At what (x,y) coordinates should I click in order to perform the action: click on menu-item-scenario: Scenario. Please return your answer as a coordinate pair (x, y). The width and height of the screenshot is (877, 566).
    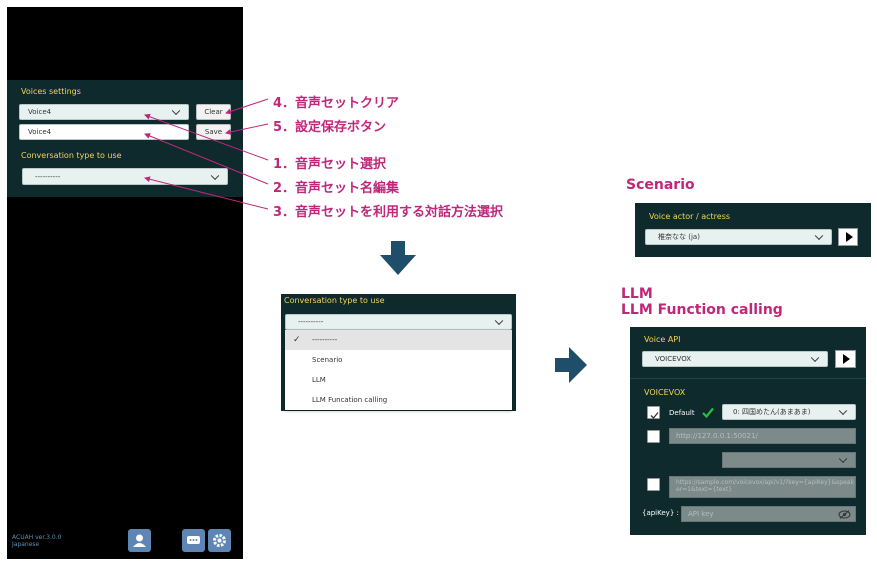
    Looking at the image, I should click on (398, 360).